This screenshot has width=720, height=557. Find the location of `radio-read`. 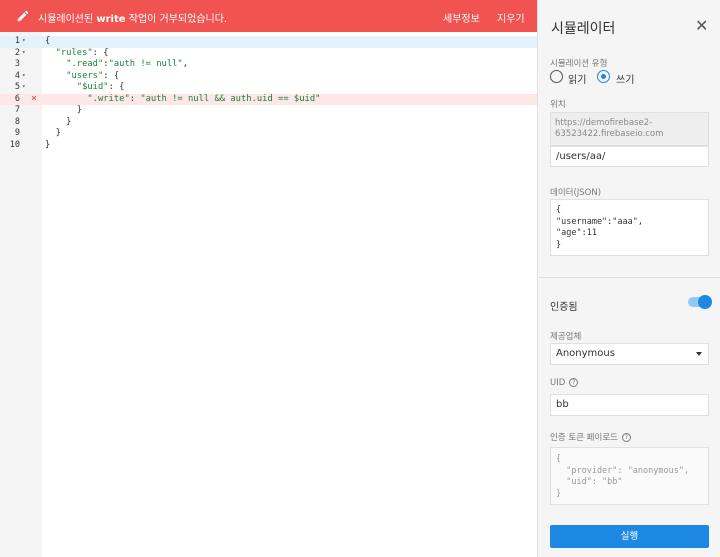

radio-read is located at coordinates (556, 76).